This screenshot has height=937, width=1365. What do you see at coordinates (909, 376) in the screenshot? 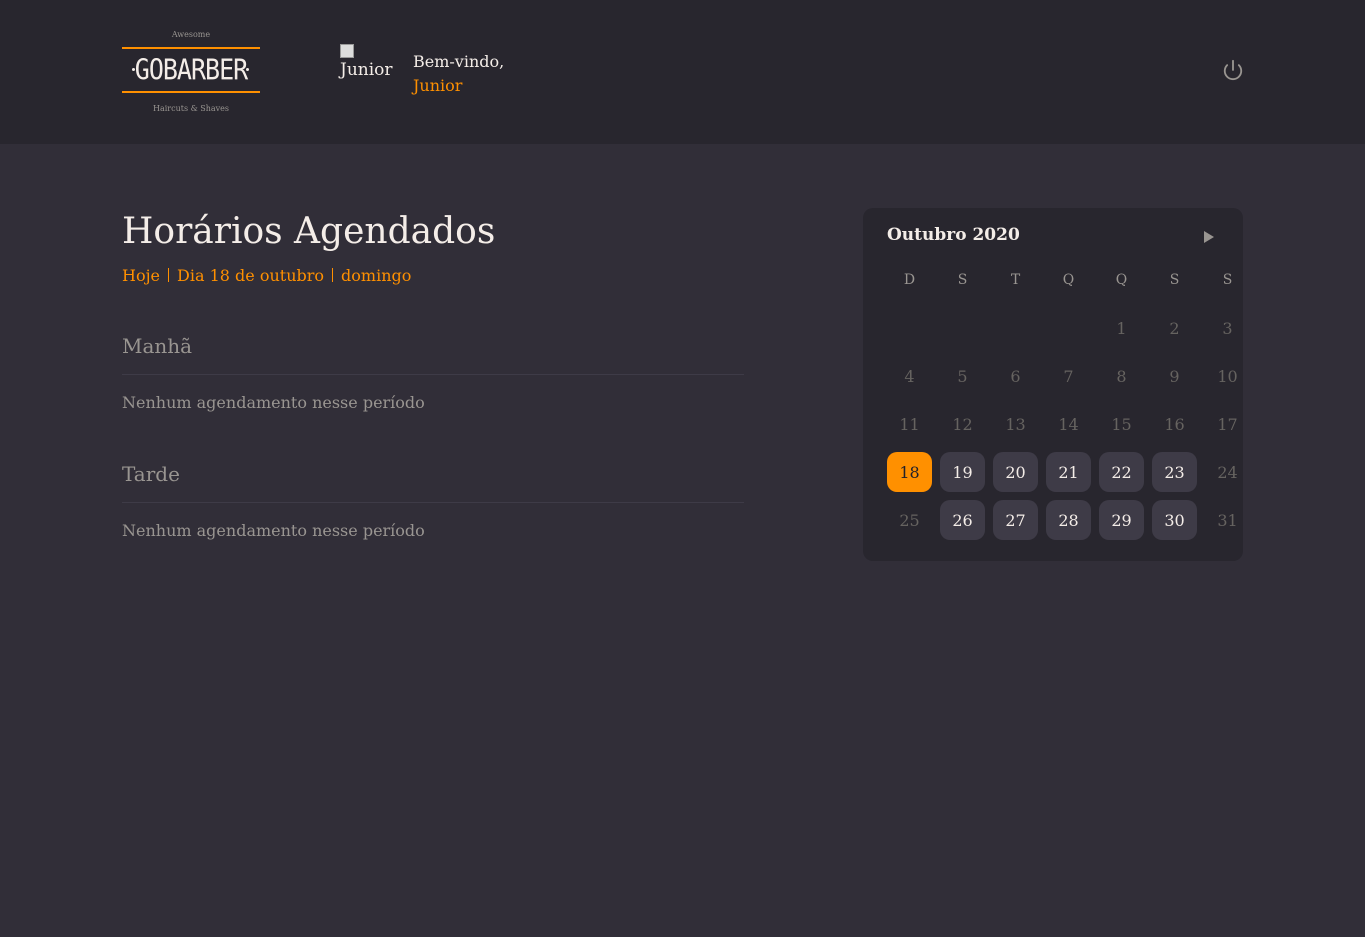
I see `calendar-day: 4` at bounding box center [909, 376].